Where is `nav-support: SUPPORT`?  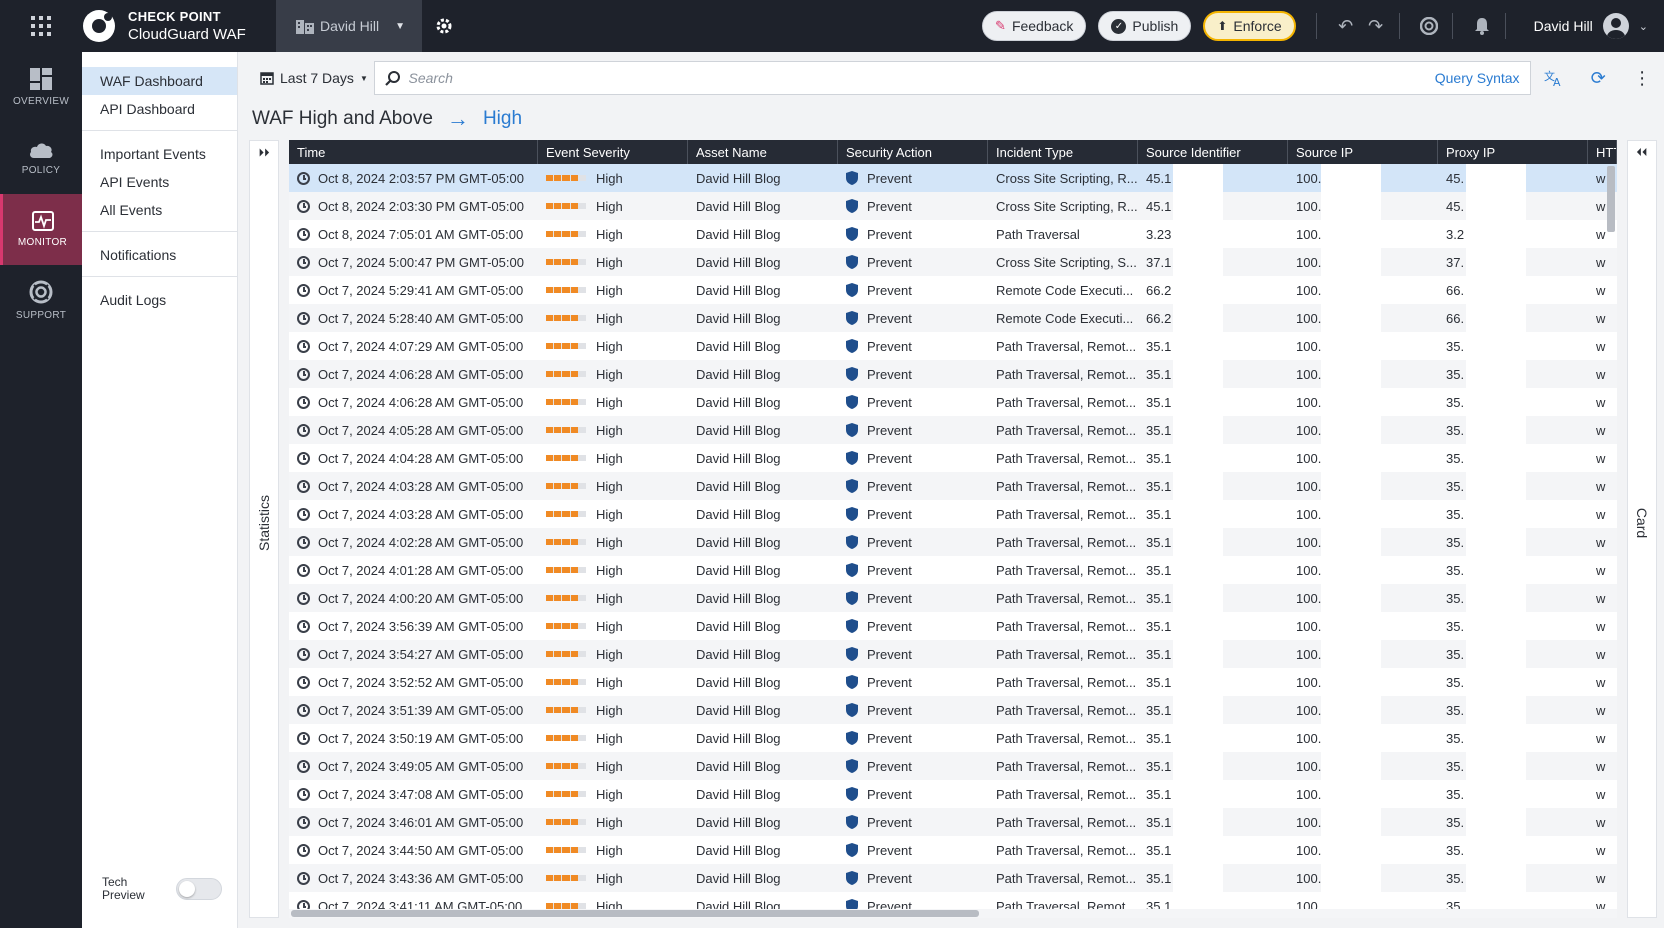
nav-support: SUPPORT is located at coordinates (41, 300).